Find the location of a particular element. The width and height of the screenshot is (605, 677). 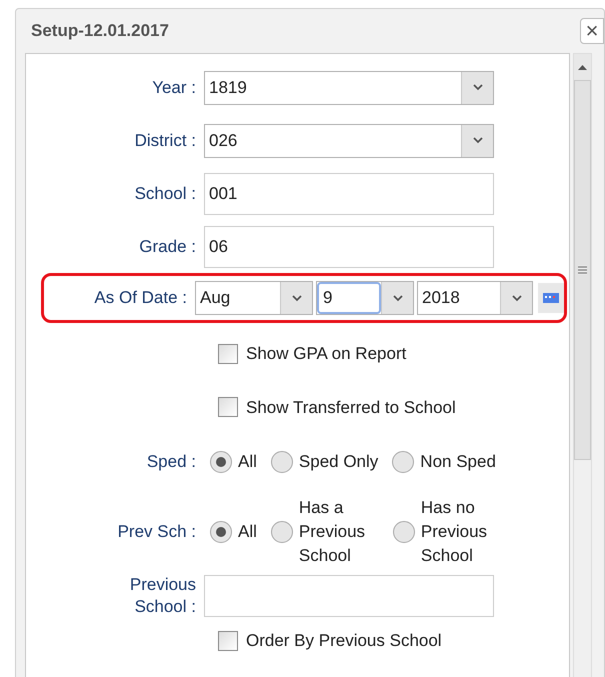

input-field is located at coordinates (349, 596).